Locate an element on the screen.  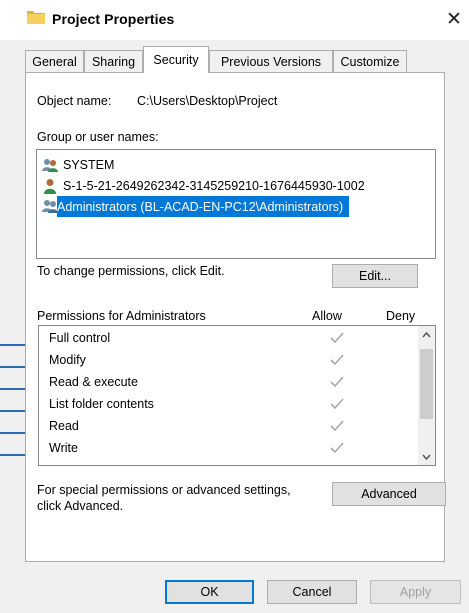
tab-security: Security is located at coordinates (176, 59).